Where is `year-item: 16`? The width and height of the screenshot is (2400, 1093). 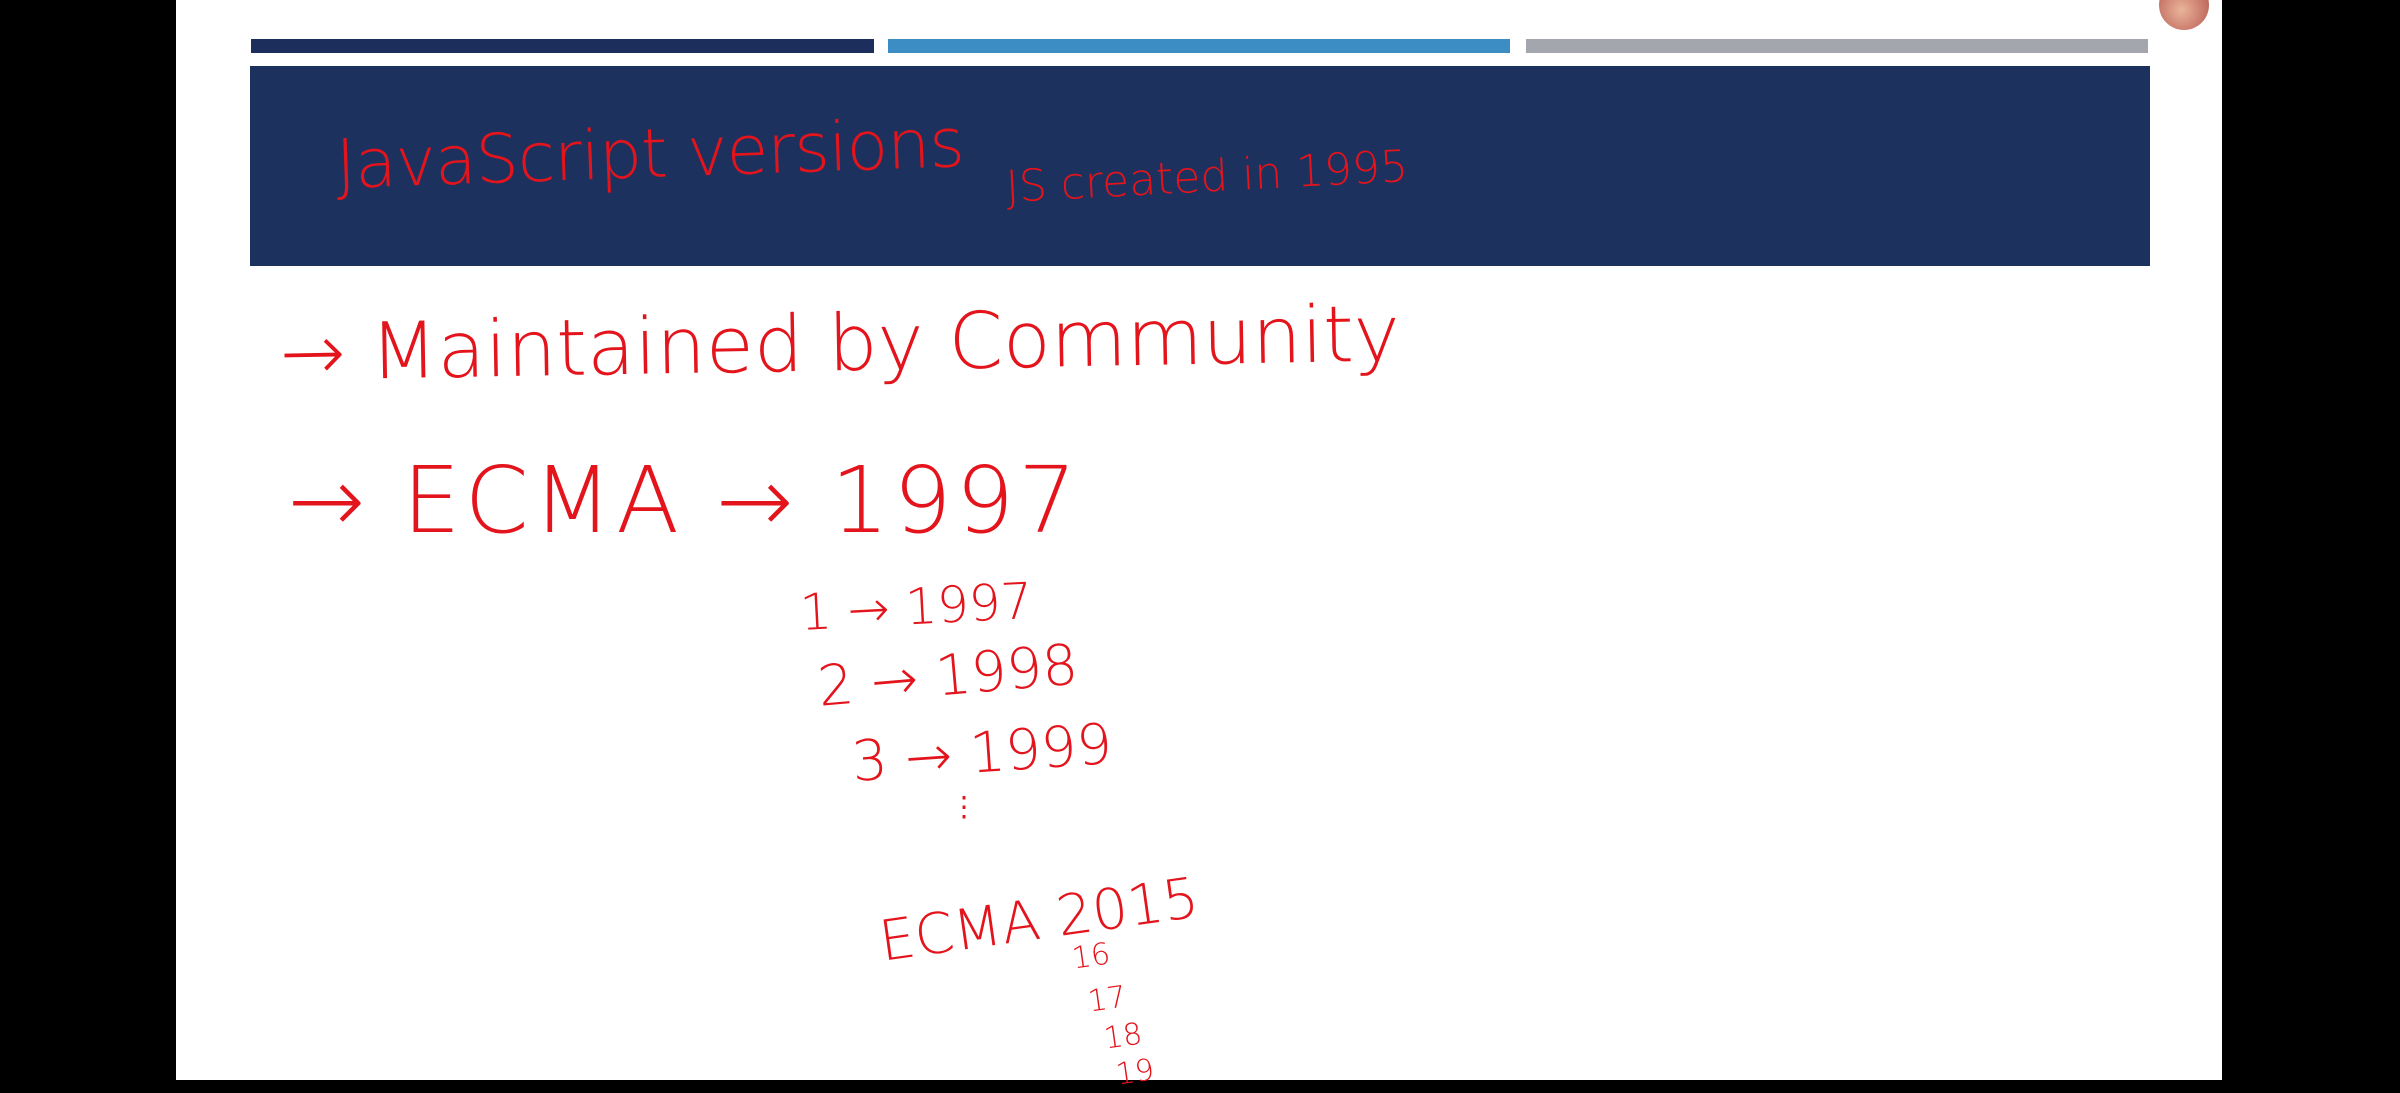
year-item: 16 is located at coordinates (1091, 956).